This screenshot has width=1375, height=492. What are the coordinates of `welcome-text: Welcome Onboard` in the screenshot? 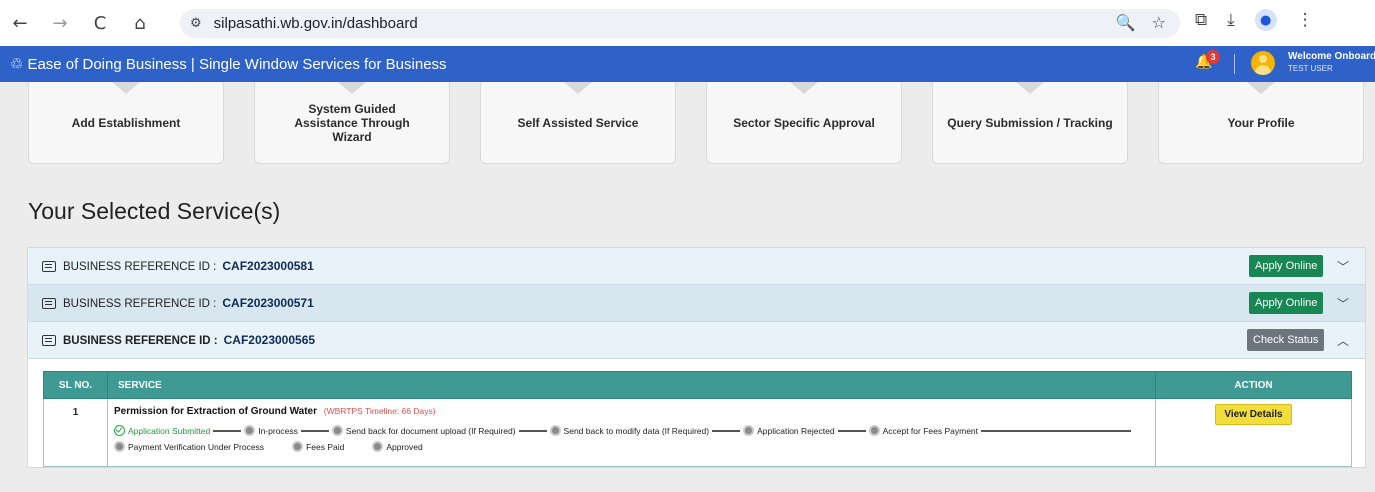 It's located at (1331, 56).